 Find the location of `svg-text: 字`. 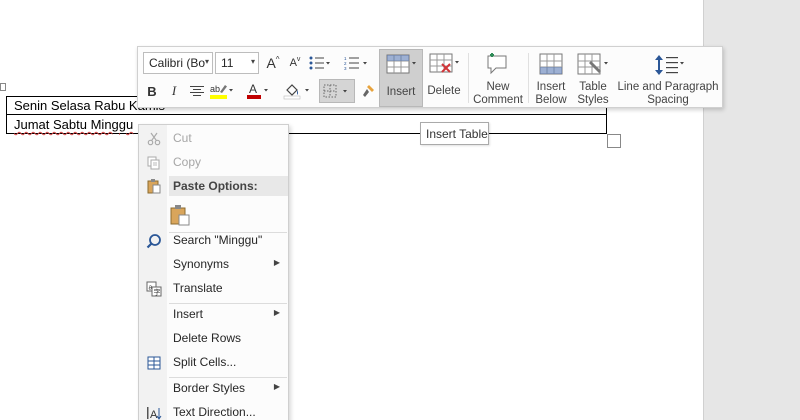

svg-text: 字 is located at coordinates (156, 291).